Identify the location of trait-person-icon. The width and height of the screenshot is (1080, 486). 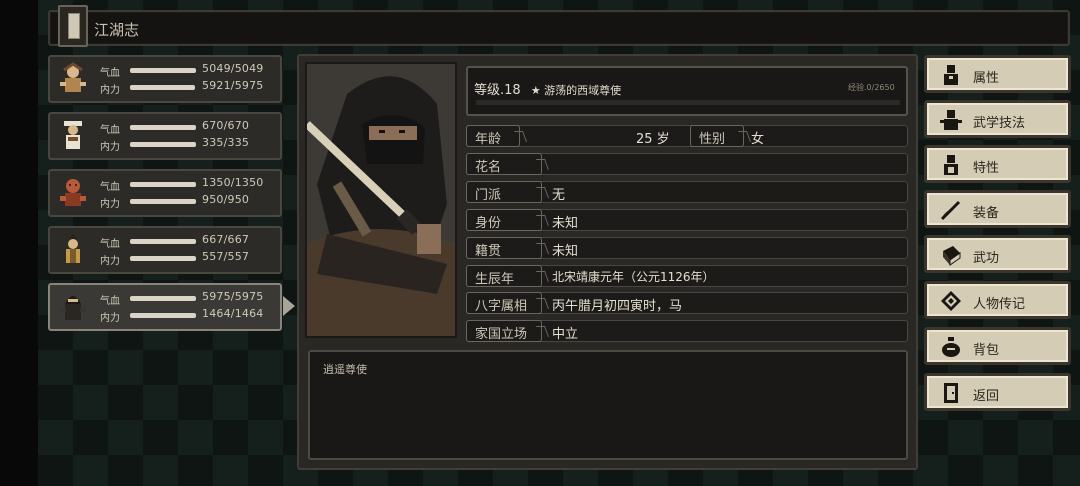
(951, 165).